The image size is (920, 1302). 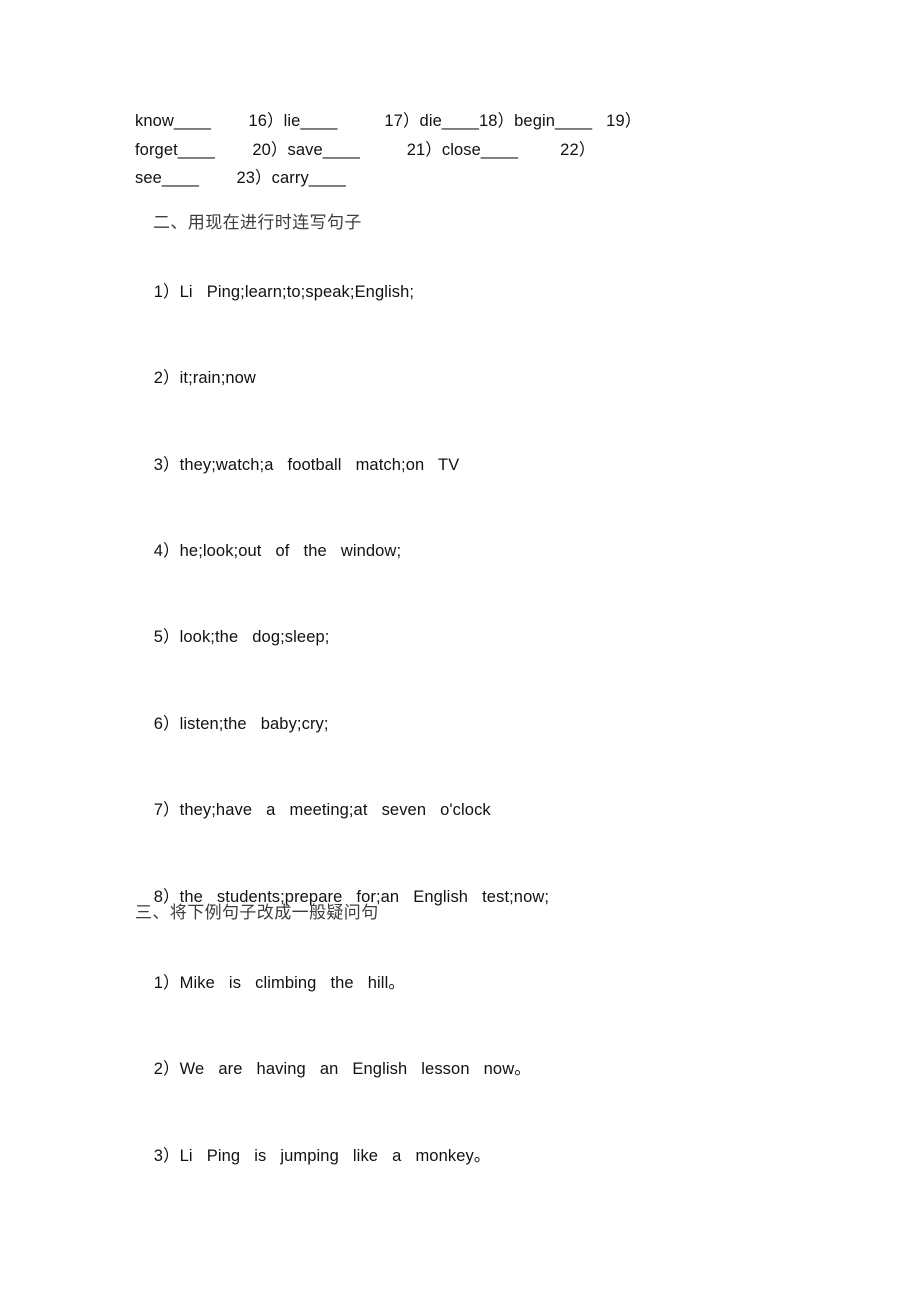 What do you see at coordinates (166, 724) in the screenshot?
I see `question-number: 6）` at bounding box center [166, 724].